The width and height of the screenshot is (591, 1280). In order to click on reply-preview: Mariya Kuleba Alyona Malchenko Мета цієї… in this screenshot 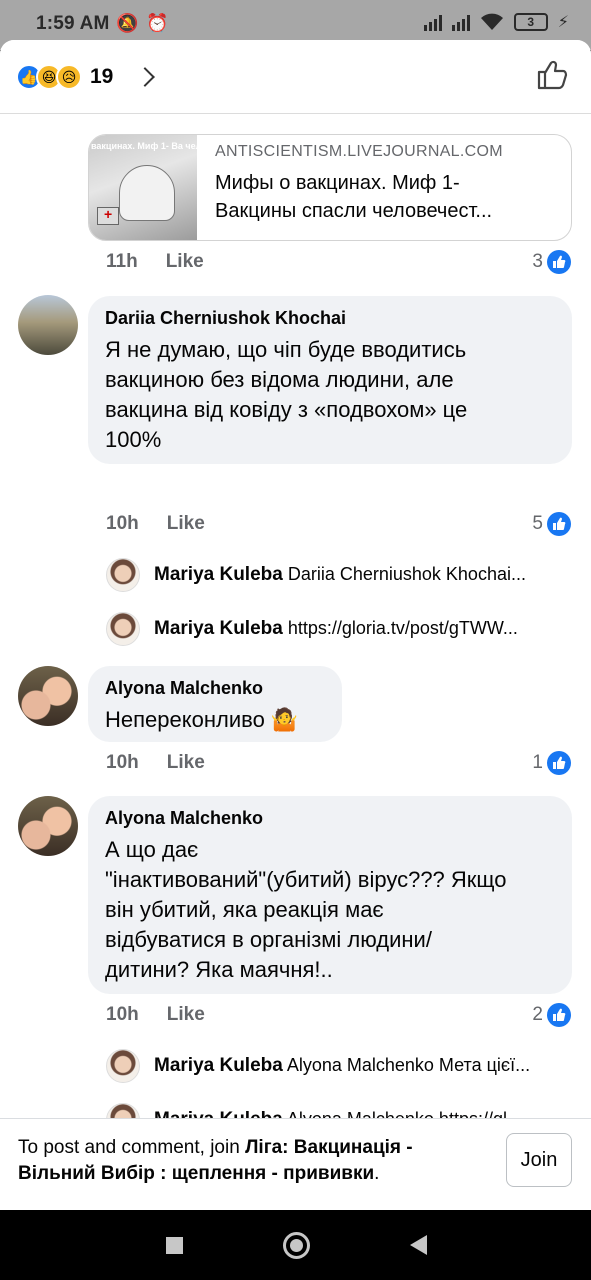, I will do `click(341, 1066)`.